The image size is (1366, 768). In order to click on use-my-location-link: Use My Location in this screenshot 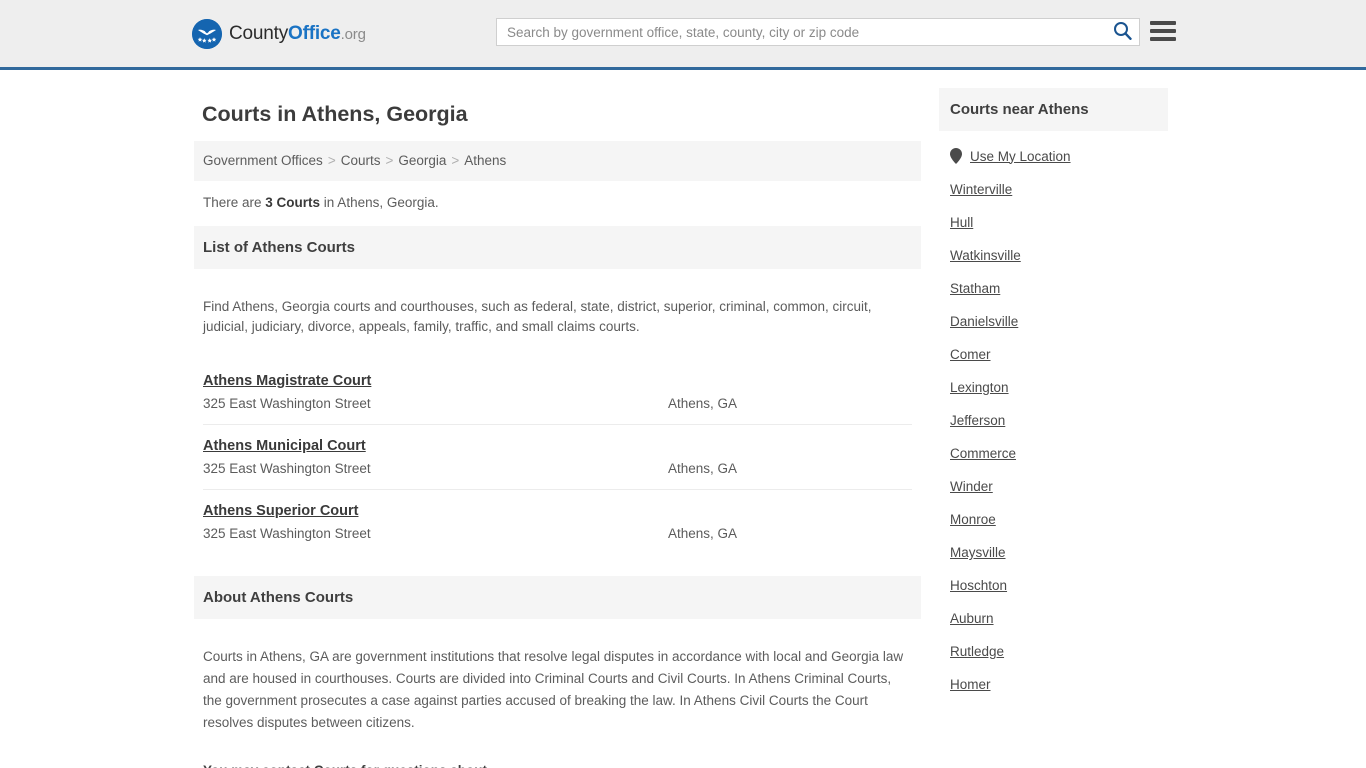, I will do `click(1020, 156)`.